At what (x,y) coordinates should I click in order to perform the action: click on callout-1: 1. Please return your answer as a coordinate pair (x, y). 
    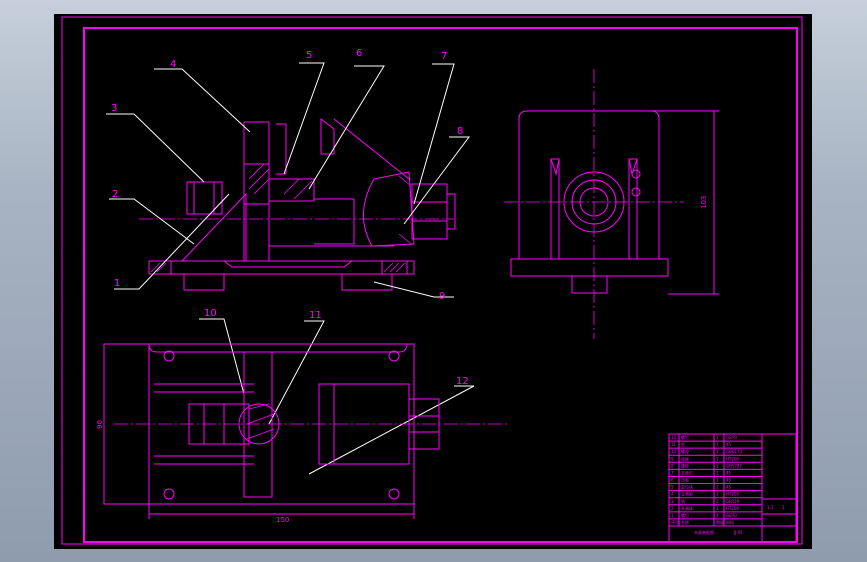
    Looking at the image, I should click on (117, 283).